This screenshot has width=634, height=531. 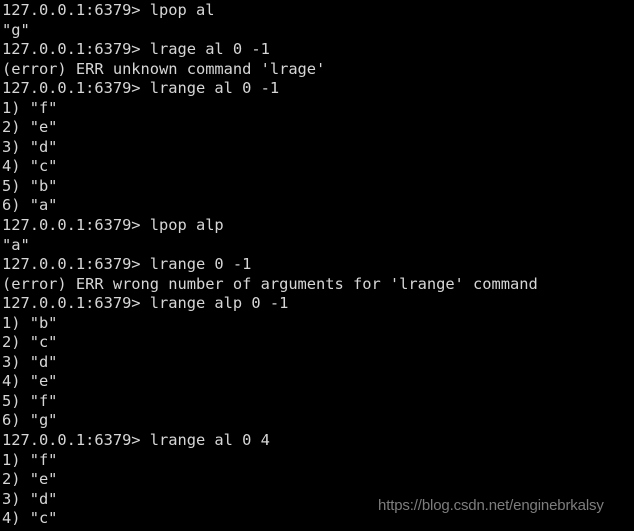 I want to click on terminal-line: 127.0.0.1:6379> lrange alp 0 -1, so click(x=145, y=303).